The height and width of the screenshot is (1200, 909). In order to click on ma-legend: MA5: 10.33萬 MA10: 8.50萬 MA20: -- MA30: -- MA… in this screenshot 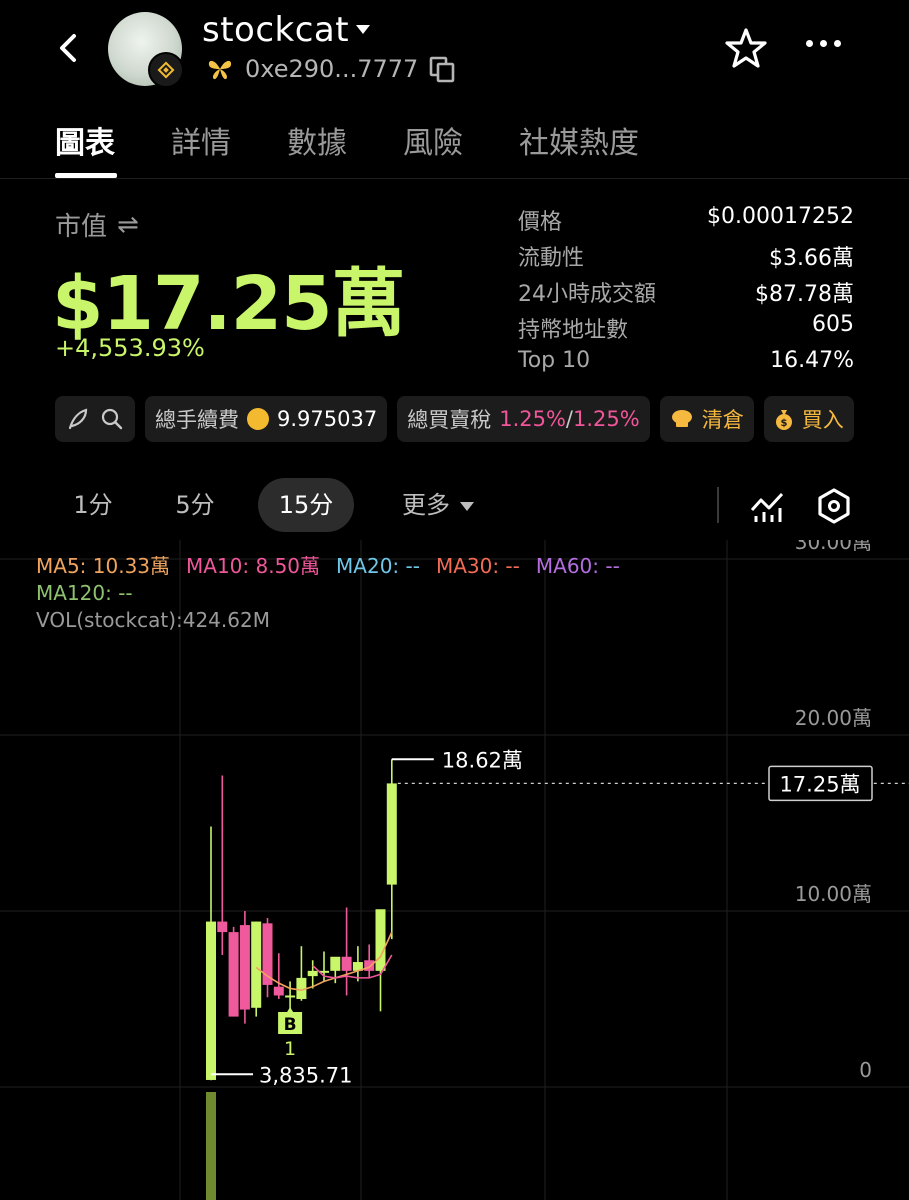, I will do `click(376, 593)`.